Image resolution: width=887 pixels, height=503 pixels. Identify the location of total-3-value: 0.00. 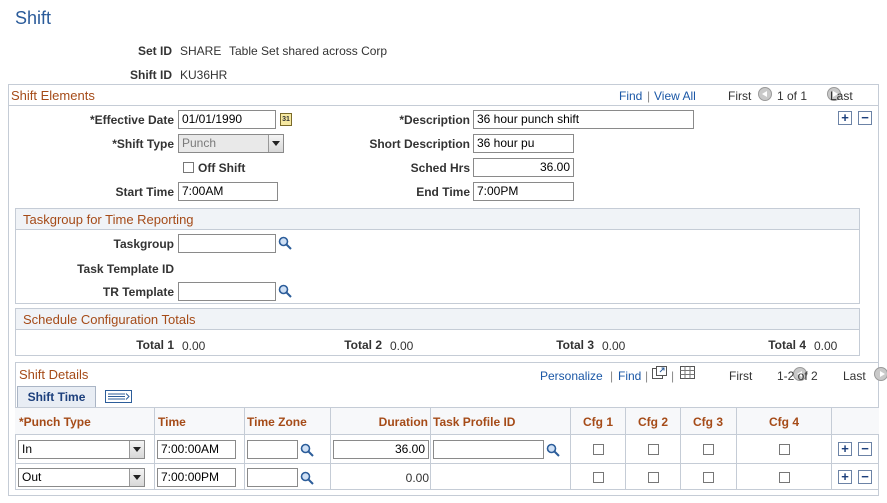
(614, 346).